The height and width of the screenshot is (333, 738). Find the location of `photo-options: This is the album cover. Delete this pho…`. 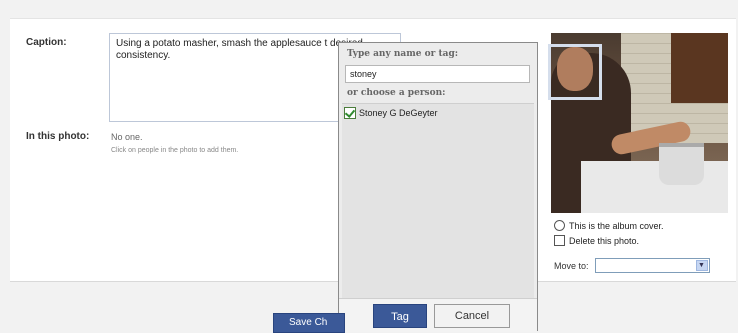

photo-options: This is the album cover. Delete this pho… is located at coordinates (609, 233).